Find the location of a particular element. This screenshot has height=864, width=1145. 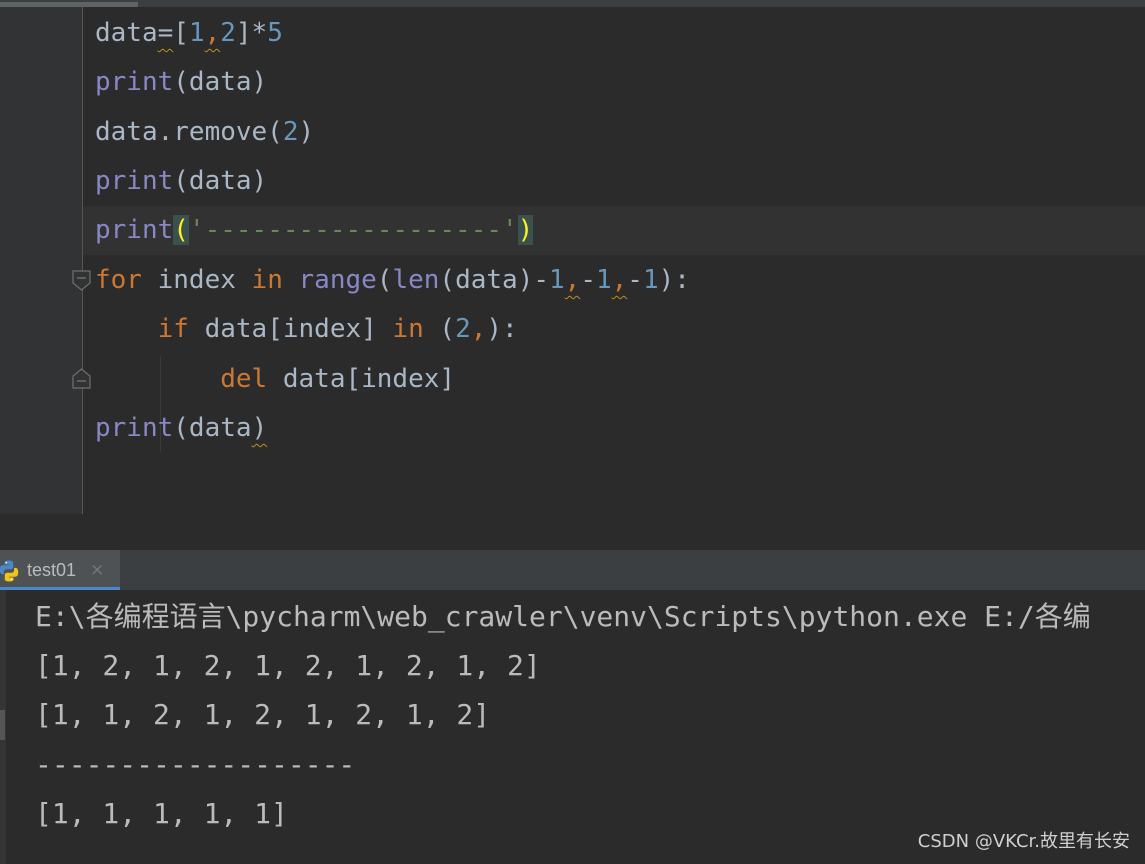

code-line-6: for index in range(len(data)-1,-1,-1): is located at coordinates (392, 280).